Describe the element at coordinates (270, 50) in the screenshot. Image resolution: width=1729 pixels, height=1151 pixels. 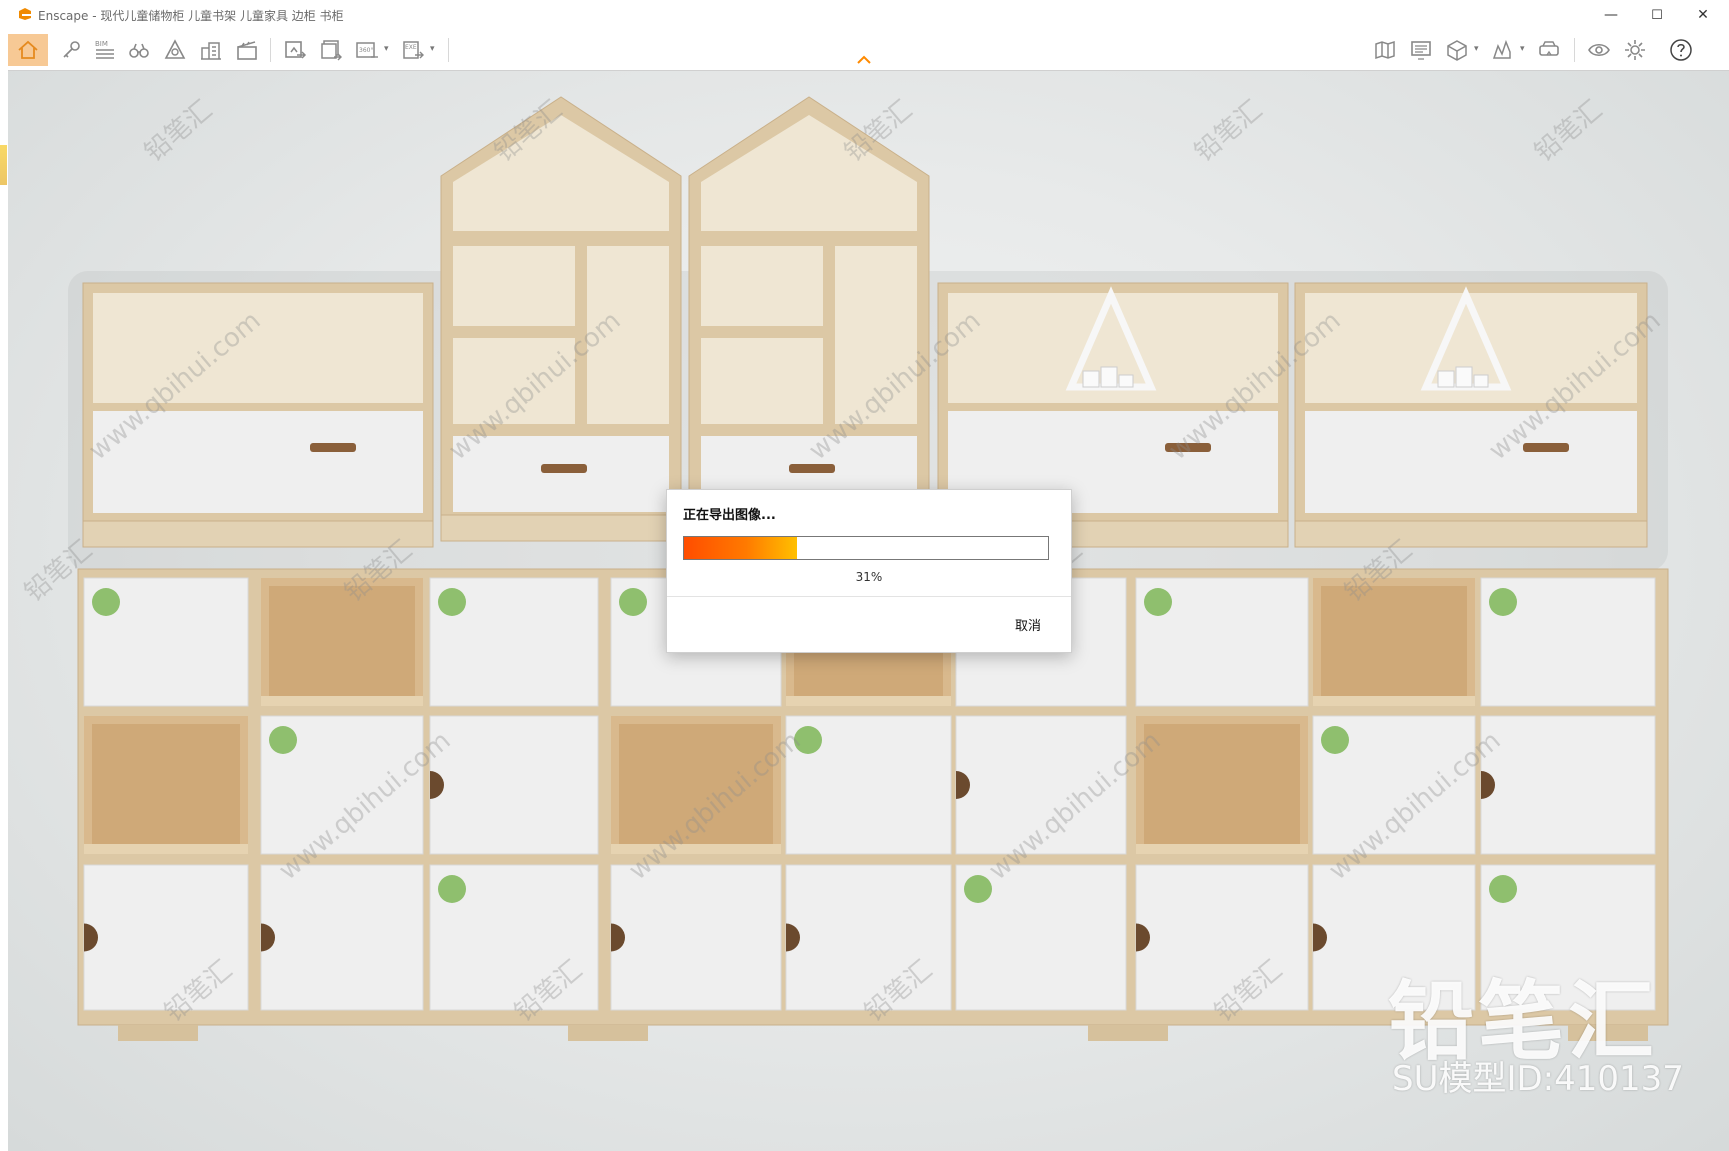
I see `toolbar-separator` at that location.